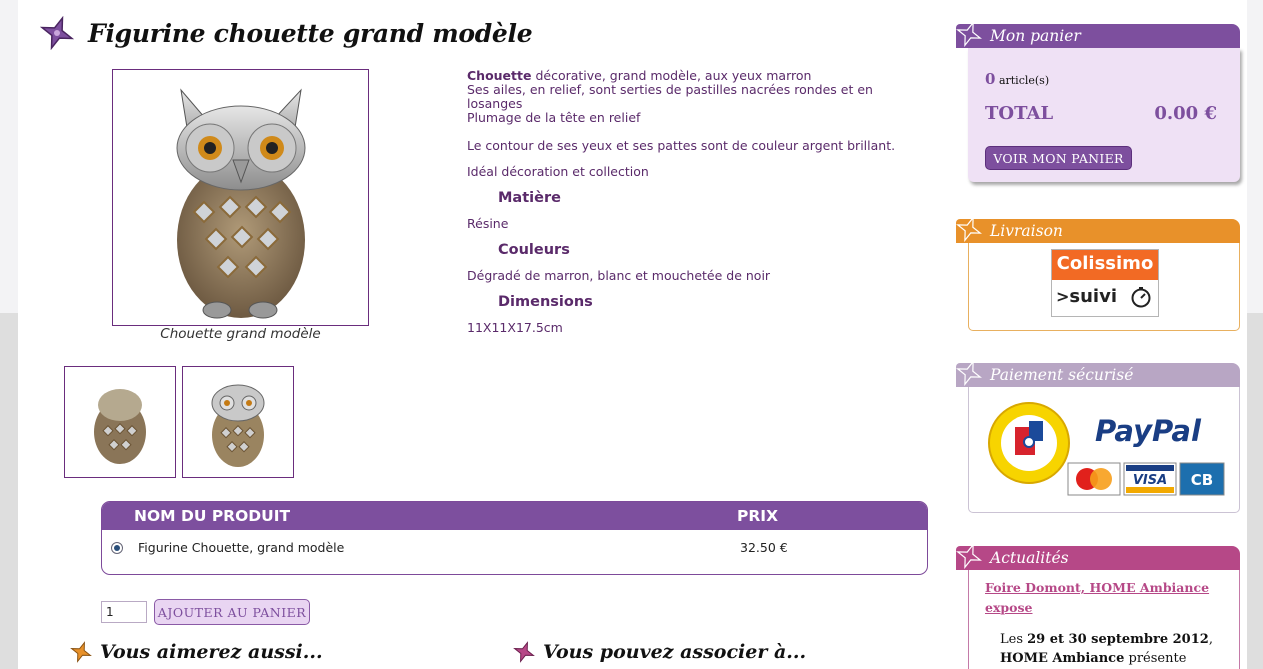  What do you see at coordinates (1026, 231) in the screenshot?
I see `delivery-title: Livraison` at bounding box center [1026, 231].